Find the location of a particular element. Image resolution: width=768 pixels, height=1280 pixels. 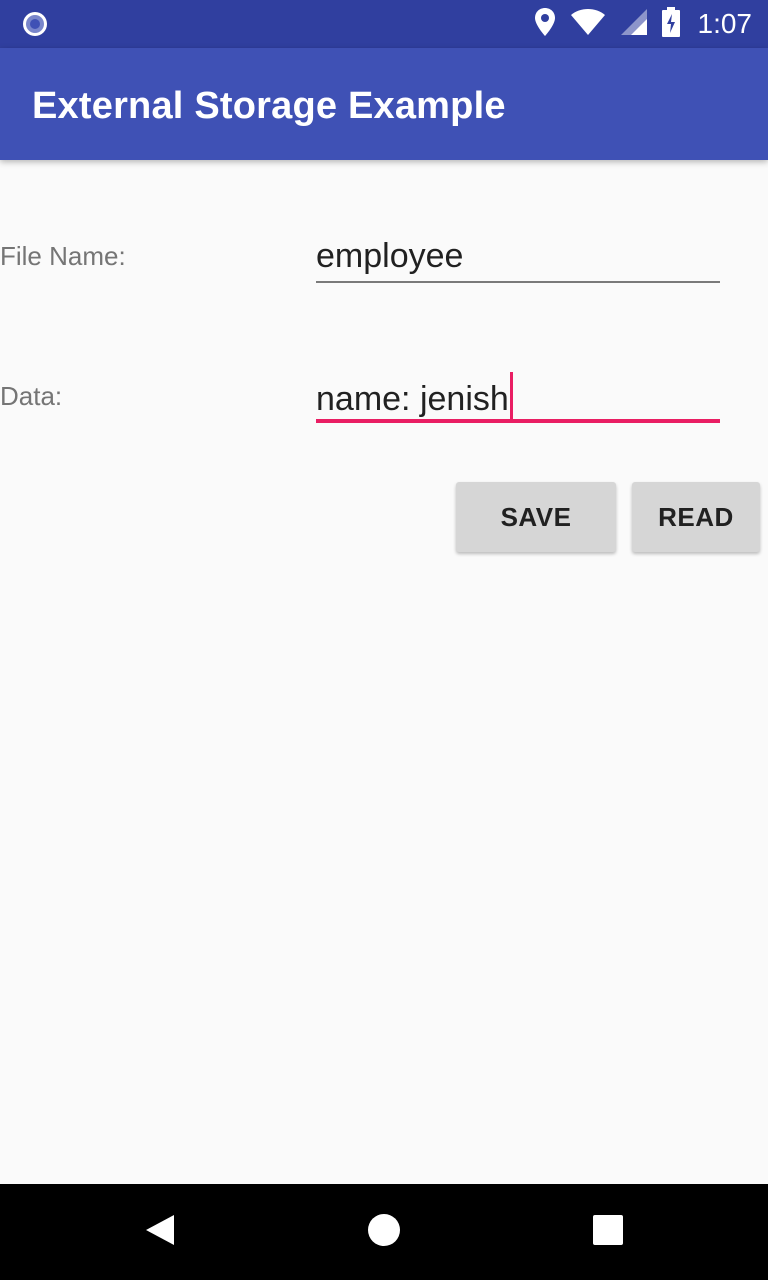

navigation-bar is located at coordinates (384, 1232).